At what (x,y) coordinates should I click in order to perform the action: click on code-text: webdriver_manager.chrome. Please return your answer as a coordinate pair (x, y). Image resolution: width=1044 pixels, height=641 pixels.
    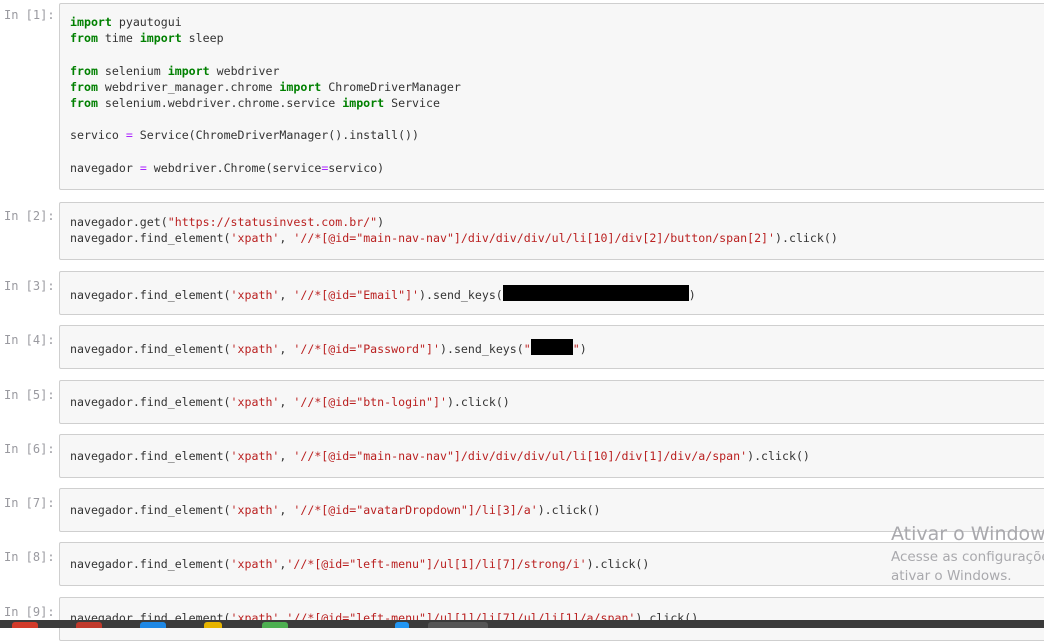
    Looking at the image, I should click on (188, 86).